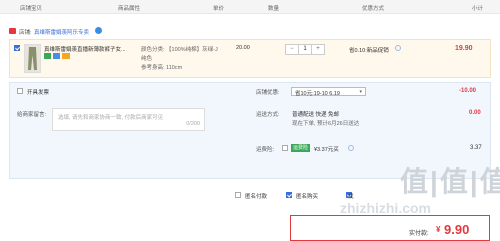 The width and height of the screenshot is (500, 241). I want to click on store-icon, so click(12, 31).